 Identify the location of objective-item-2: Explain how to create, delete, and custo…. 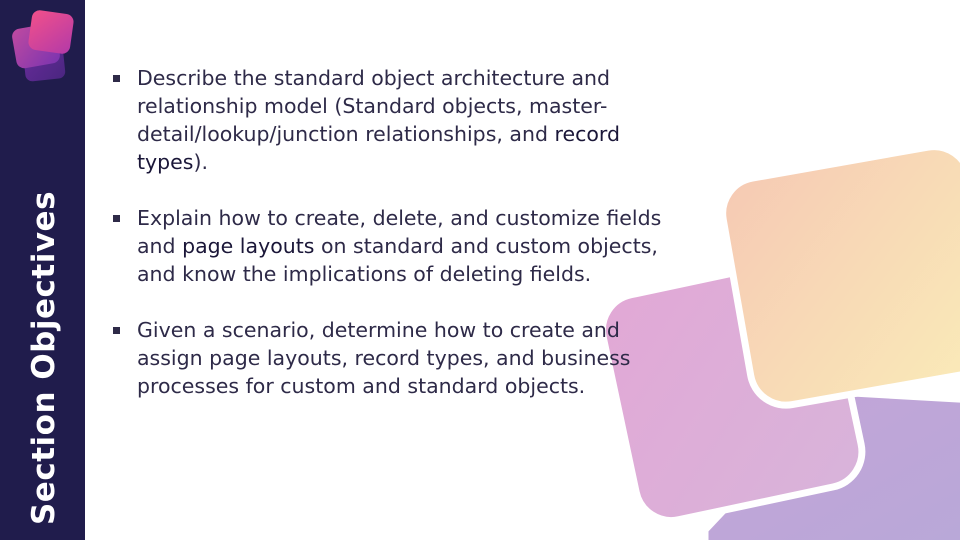
(400, 246).